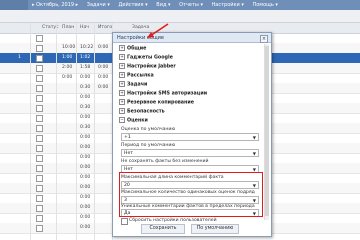  I want to click on dialog-title: Настройки общие, so click(141, 38).